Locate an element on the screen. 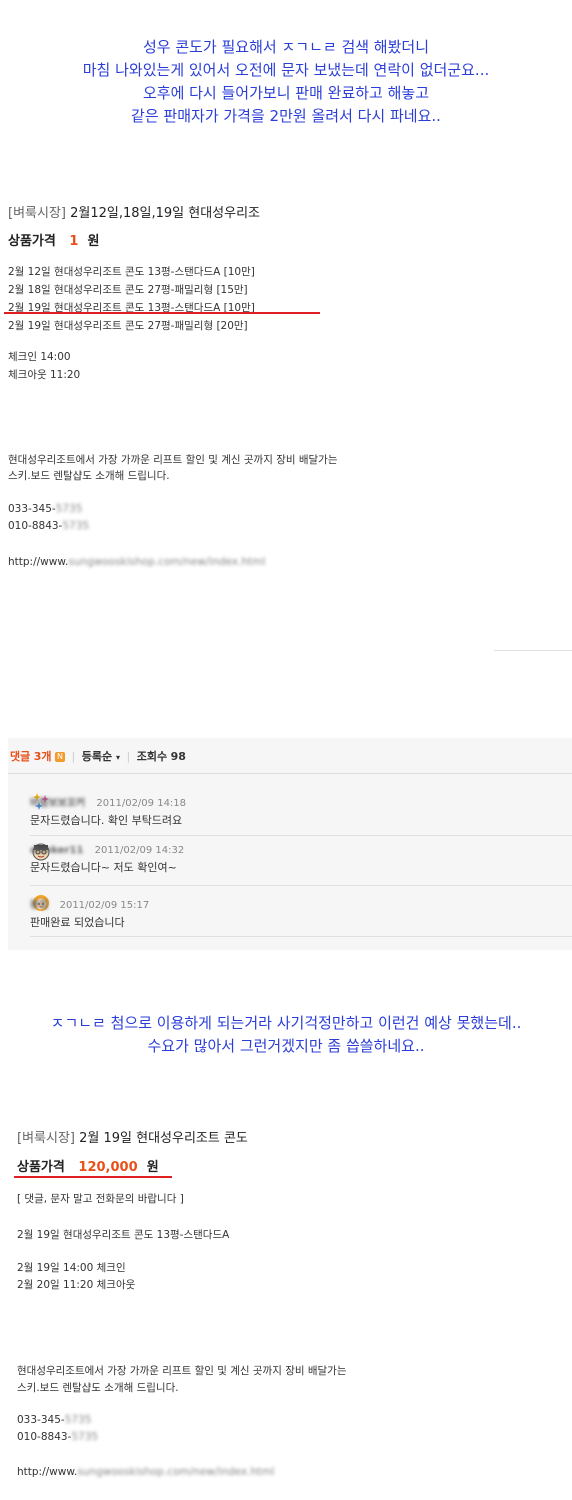 This screenshot has height=1500, width=572. post1-phone1: 033-345-5735 is located at coordinates (45, 509).